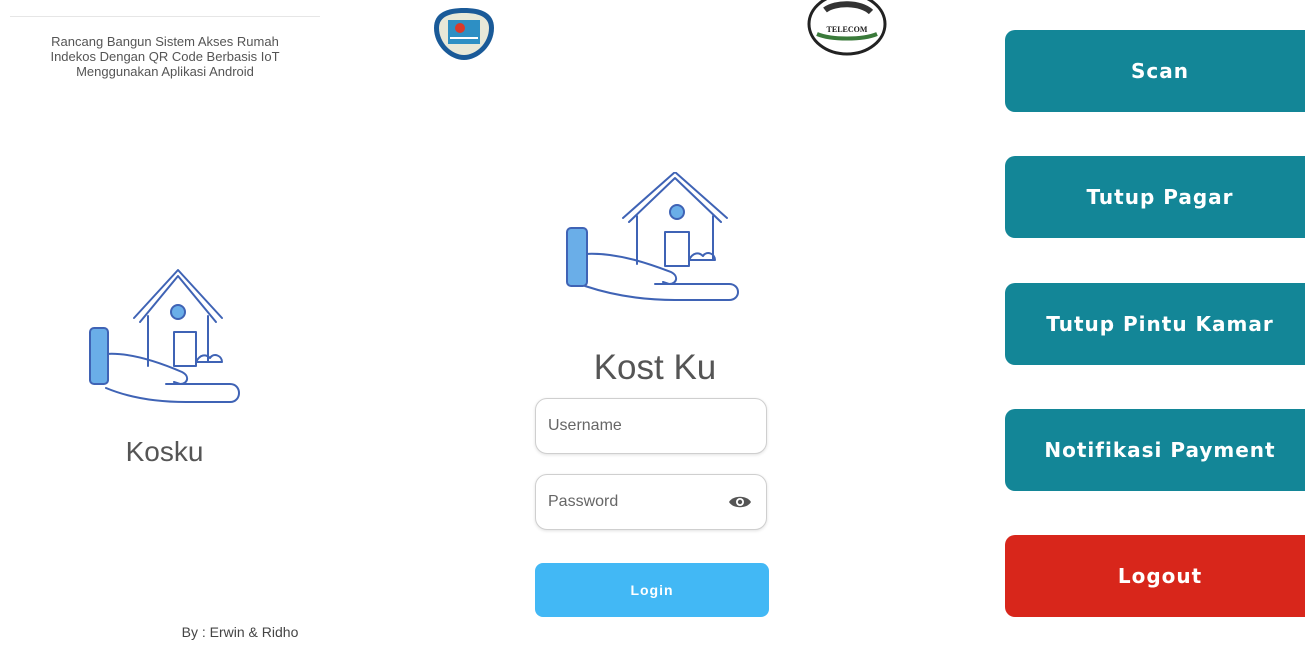 Image resolution: width=1305 pixels, height=654 pixels. I want to click on telecom-logo: TELECOM, so click(847, 28).